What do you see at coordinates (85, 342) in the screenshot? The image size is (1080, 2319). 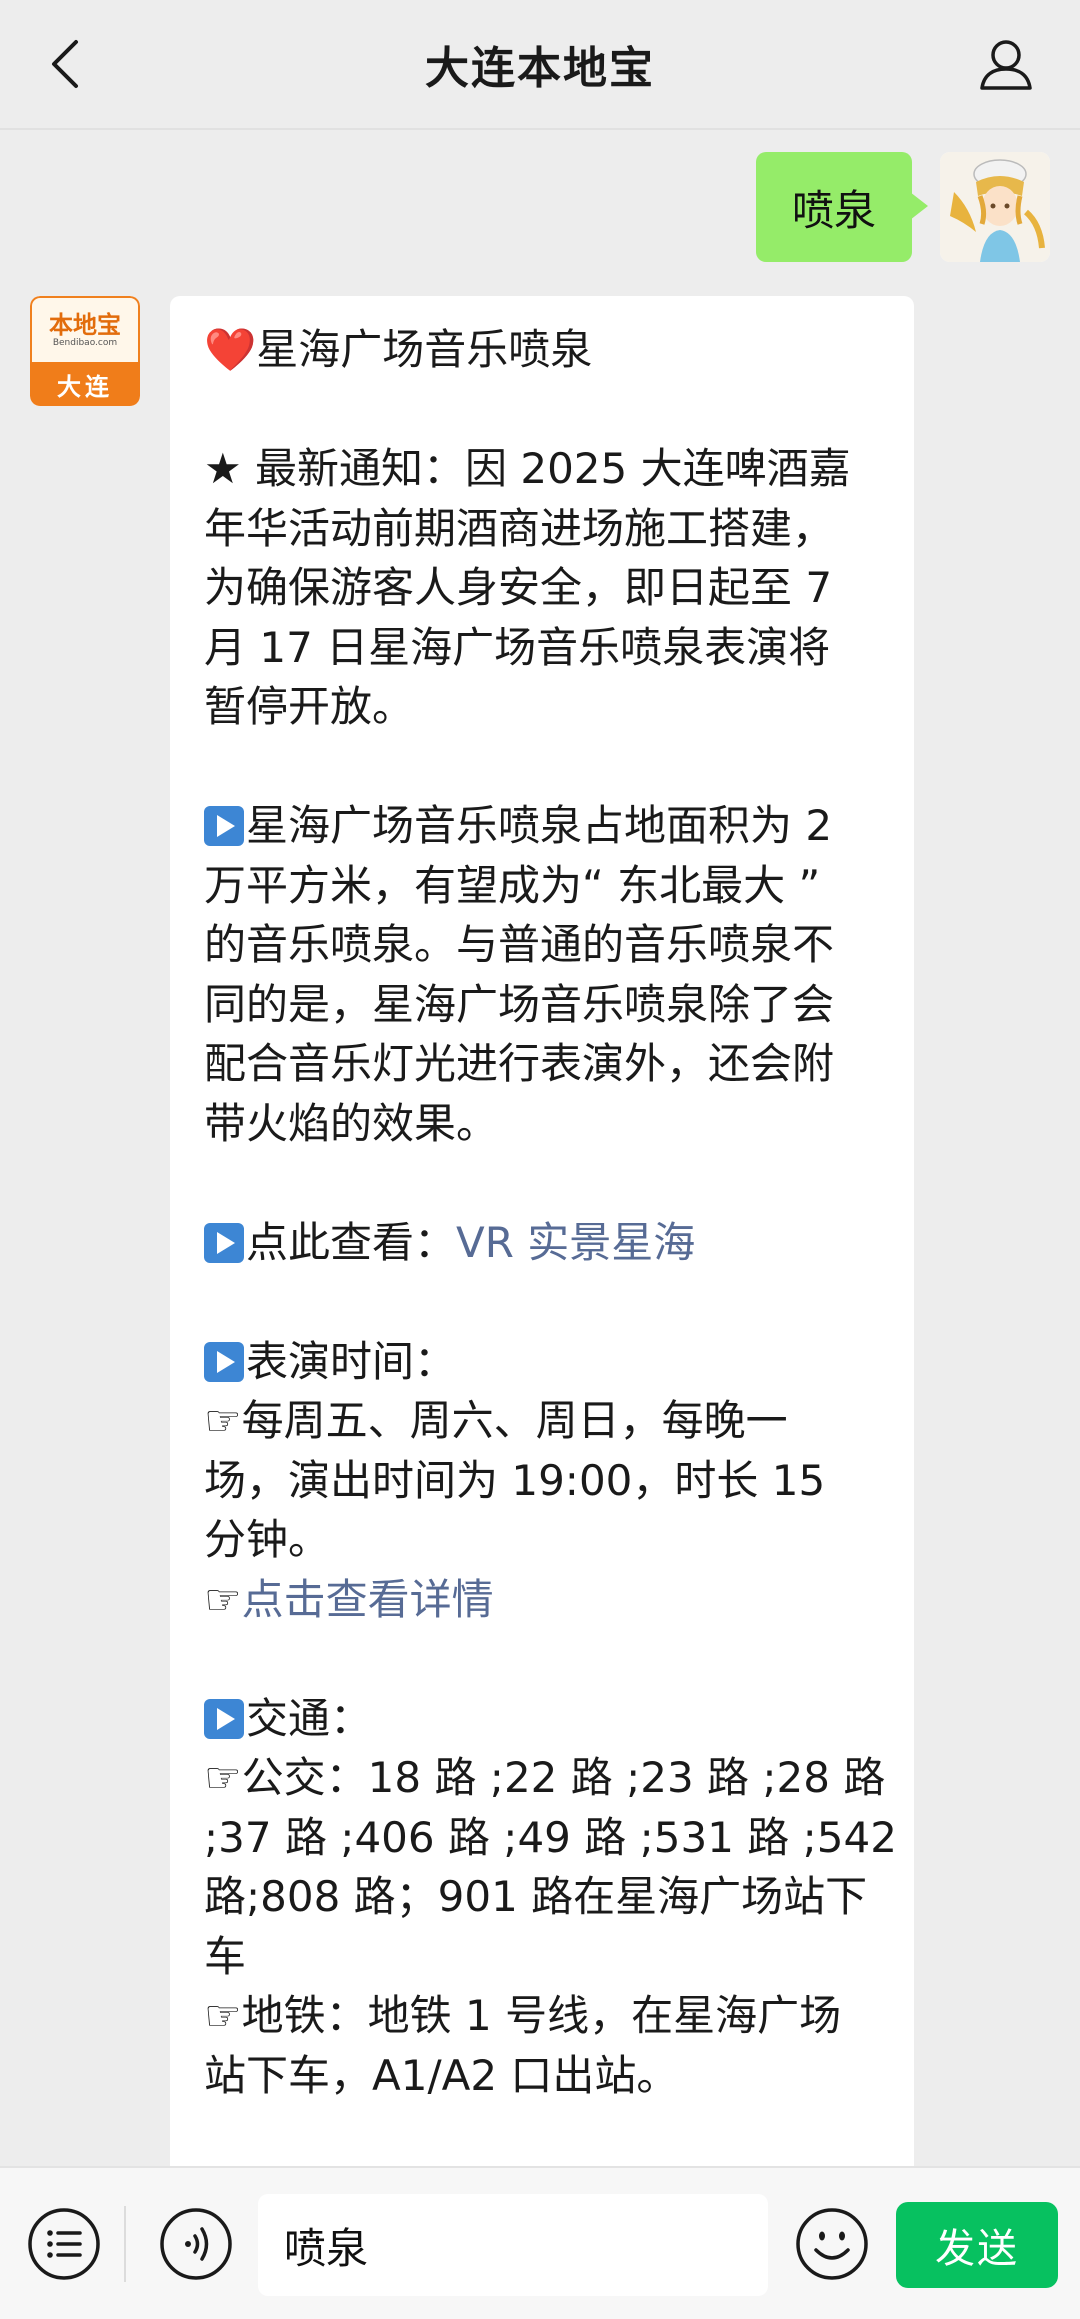 I see `bot-avatar-domain: Bendibao.com` at bounding box center [85, 342].